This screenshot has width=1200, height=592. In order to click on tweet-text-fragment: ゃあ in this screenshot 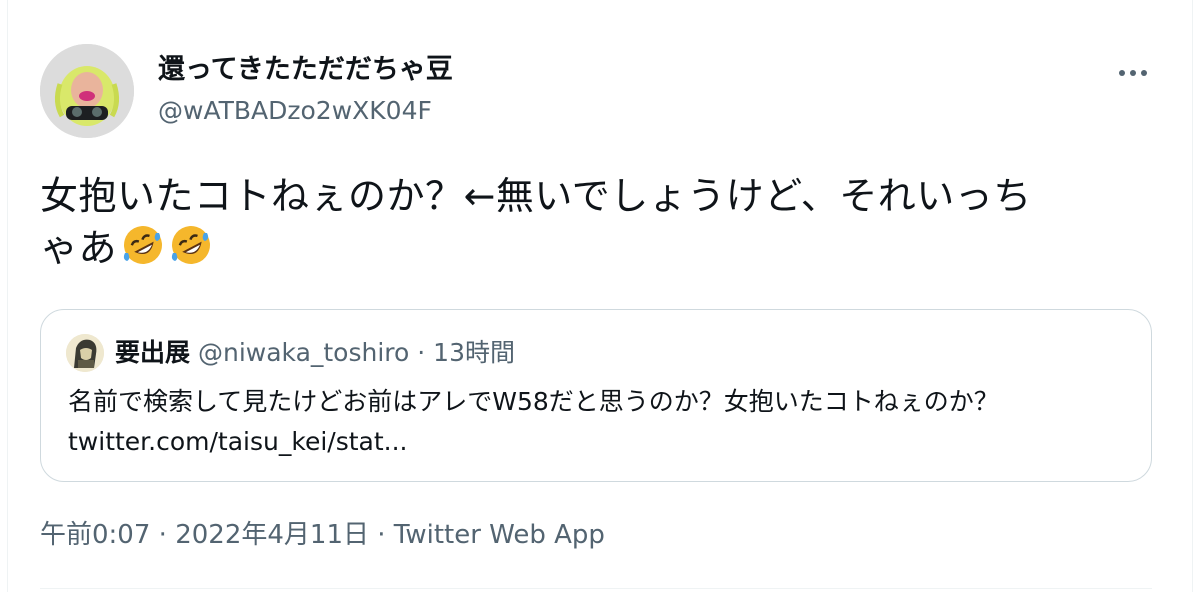, I will do `click(79, 248)`.